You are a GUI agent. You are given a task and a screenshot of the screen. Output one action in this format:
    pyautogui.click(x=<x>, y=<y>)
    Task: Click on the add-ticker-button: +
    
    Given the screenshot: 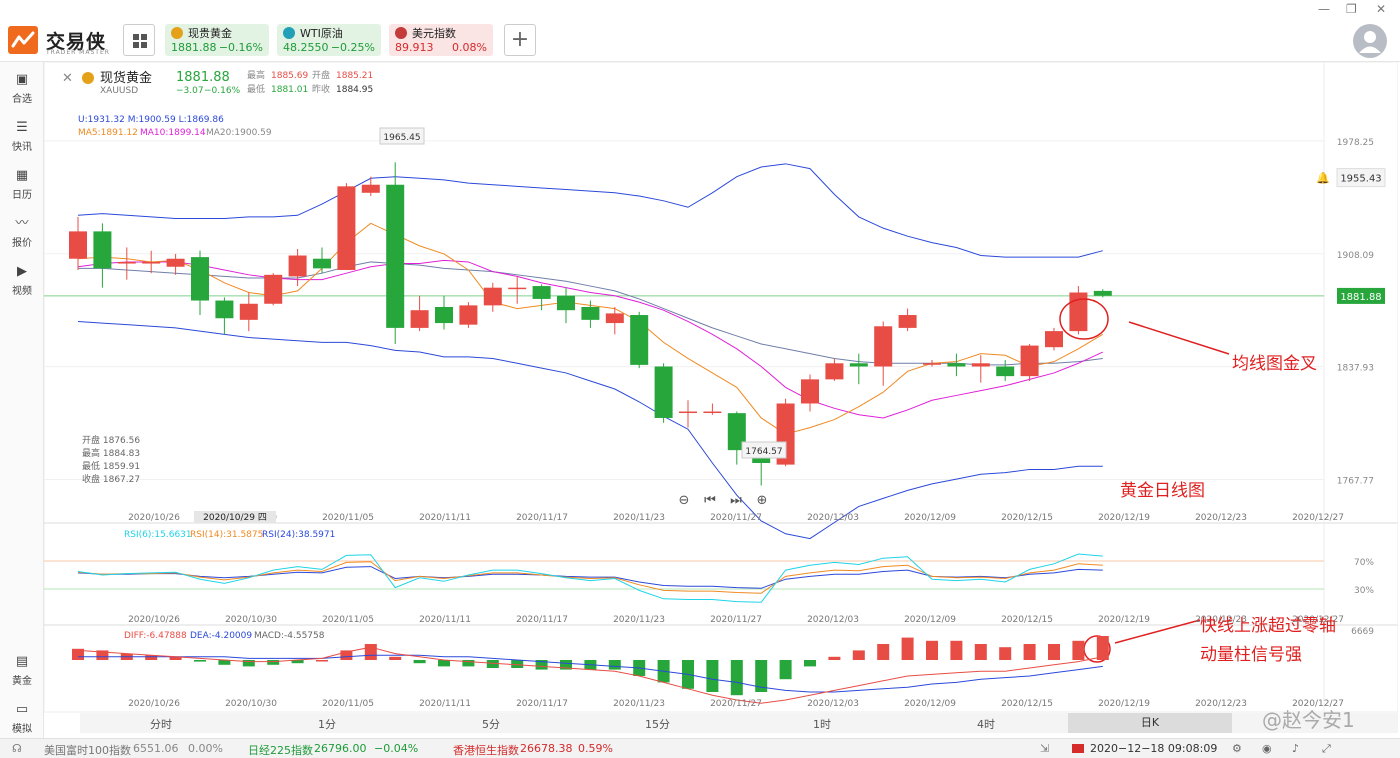 What is the action you would take?
    pyautogui.click(x=520, y=40)
    